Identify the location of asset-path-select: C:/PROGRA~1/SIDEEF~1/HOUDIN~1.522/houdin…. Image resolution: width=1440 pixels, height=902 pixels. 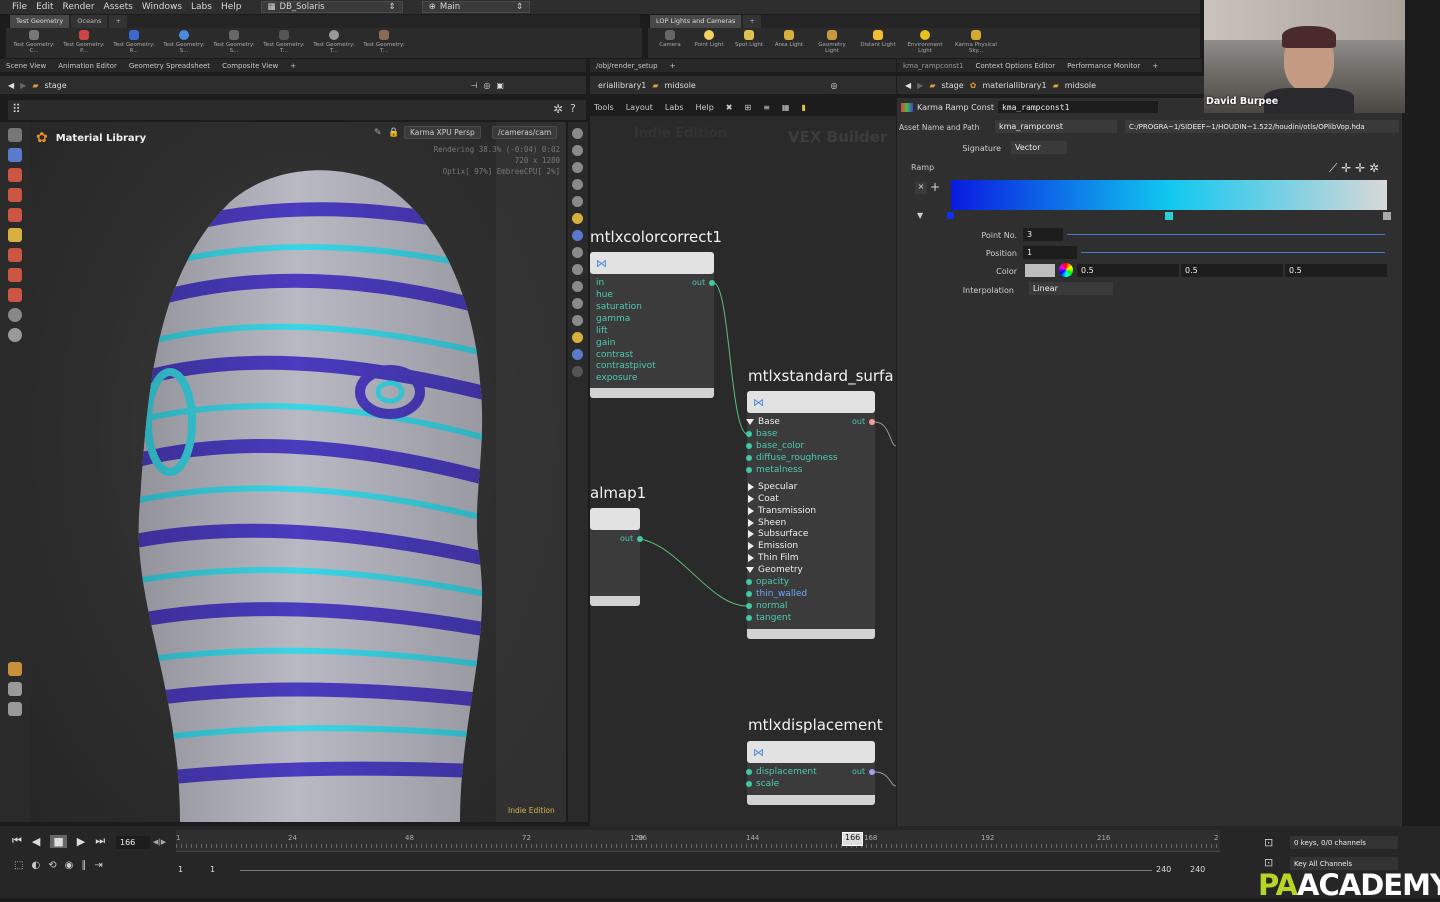
(1262, 126).